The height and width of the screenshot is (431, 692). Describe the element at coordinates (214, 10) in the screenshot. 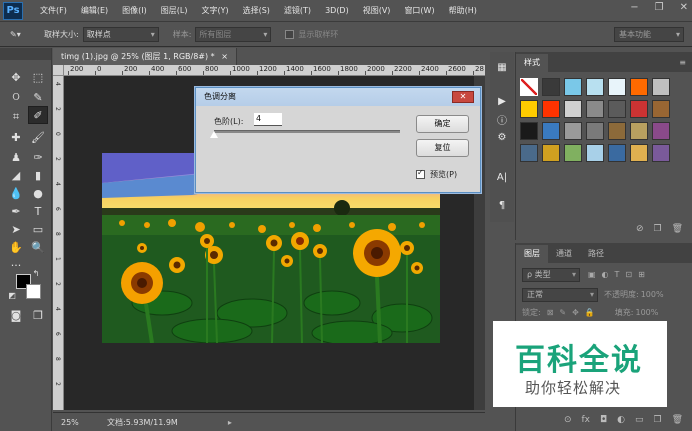

I see `menu-type: 文字(Y)` at that location.